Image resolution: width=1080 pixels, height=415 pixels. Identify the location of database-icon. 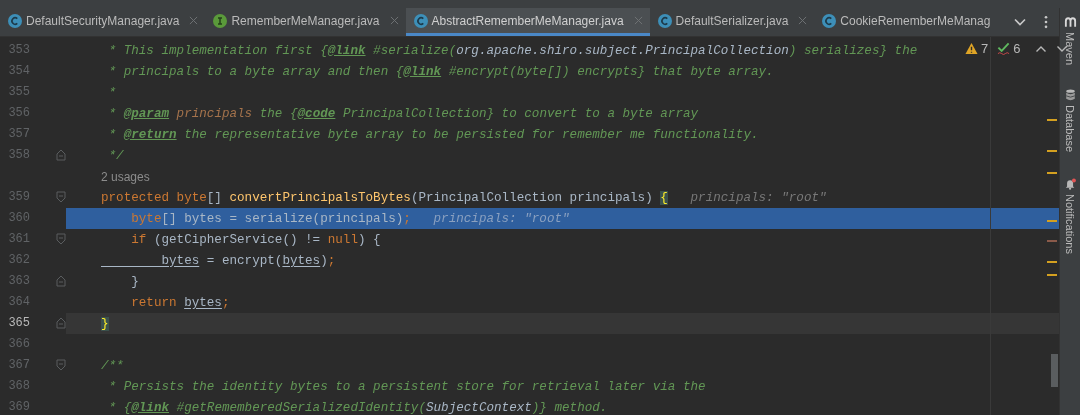
(1070, 95).